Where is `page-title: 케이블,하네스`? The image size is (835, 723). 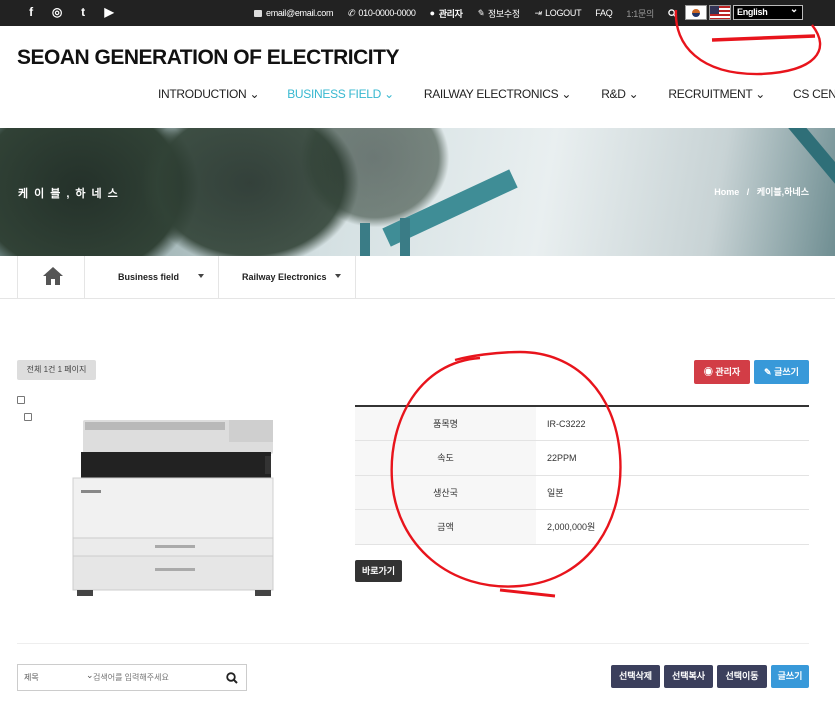 page-title: 케이블,하네스 is located at coordinates (71, 194).